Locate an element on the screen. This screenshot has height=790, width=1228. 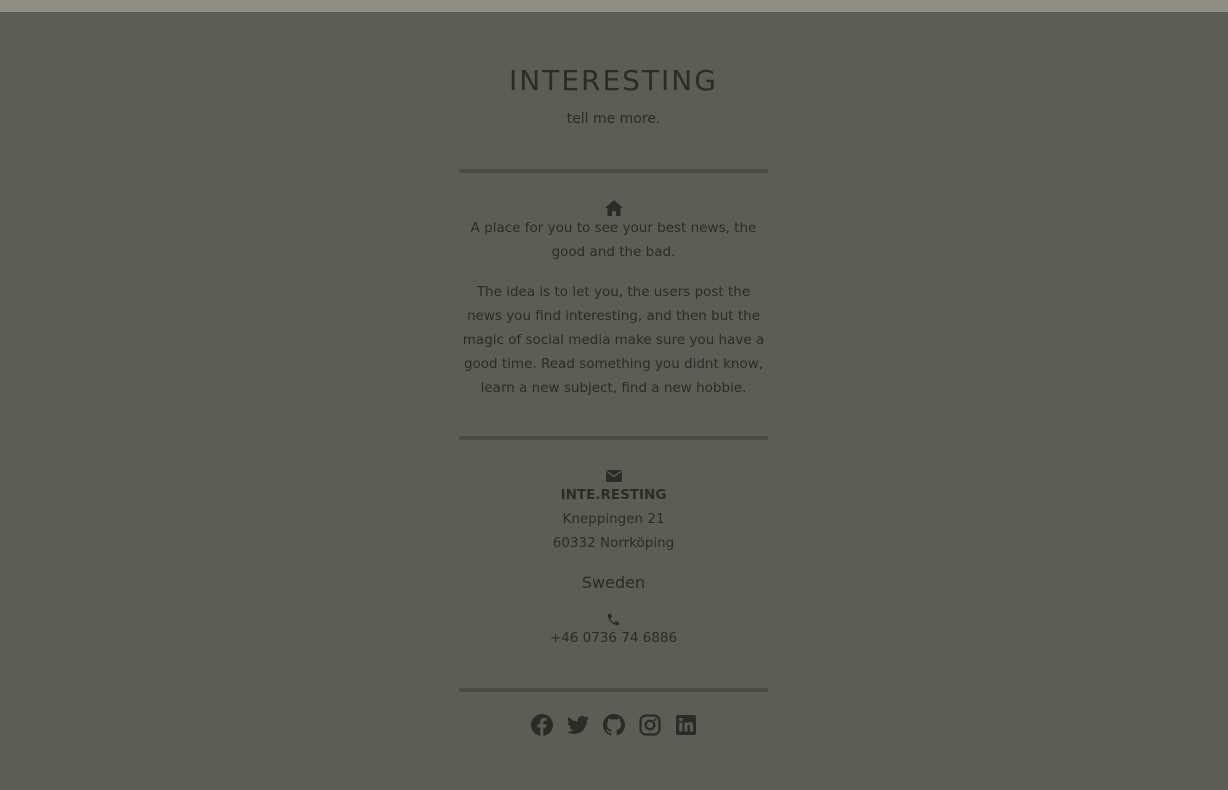
phone-icon is located at coordinates (613, 619).